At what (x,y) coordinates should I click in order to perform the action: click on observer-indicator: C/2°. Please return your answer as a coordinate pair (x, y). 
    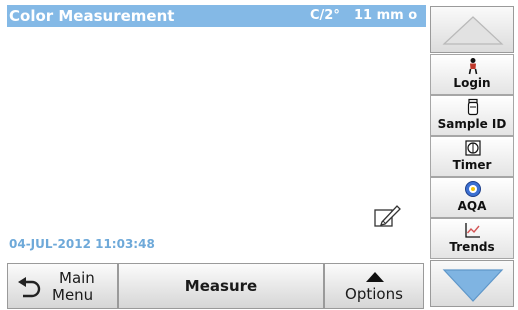
    Looking at the image, I should click on (325, 15).